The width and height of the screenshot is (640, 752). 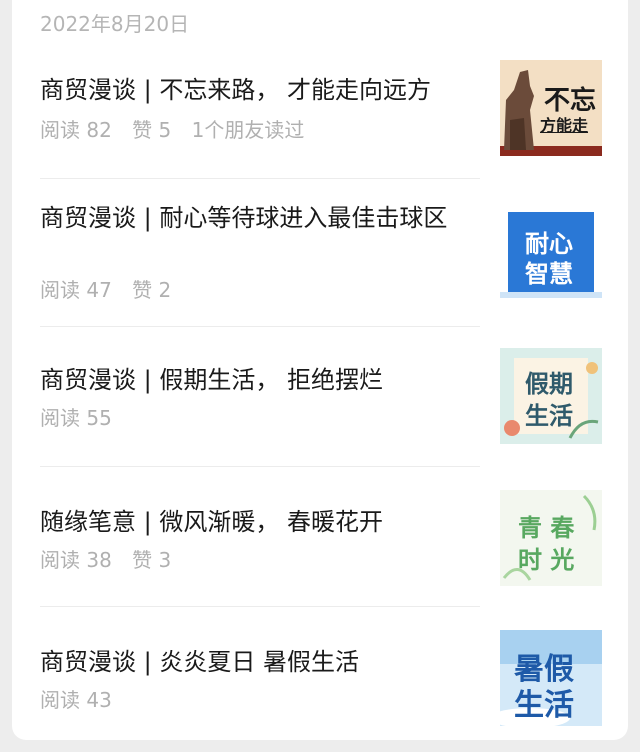 What do you see at coordinates (248, 130) in the screenshot?
I see `friends-read: 1个朋友读过` at bounding box center [248, 130].